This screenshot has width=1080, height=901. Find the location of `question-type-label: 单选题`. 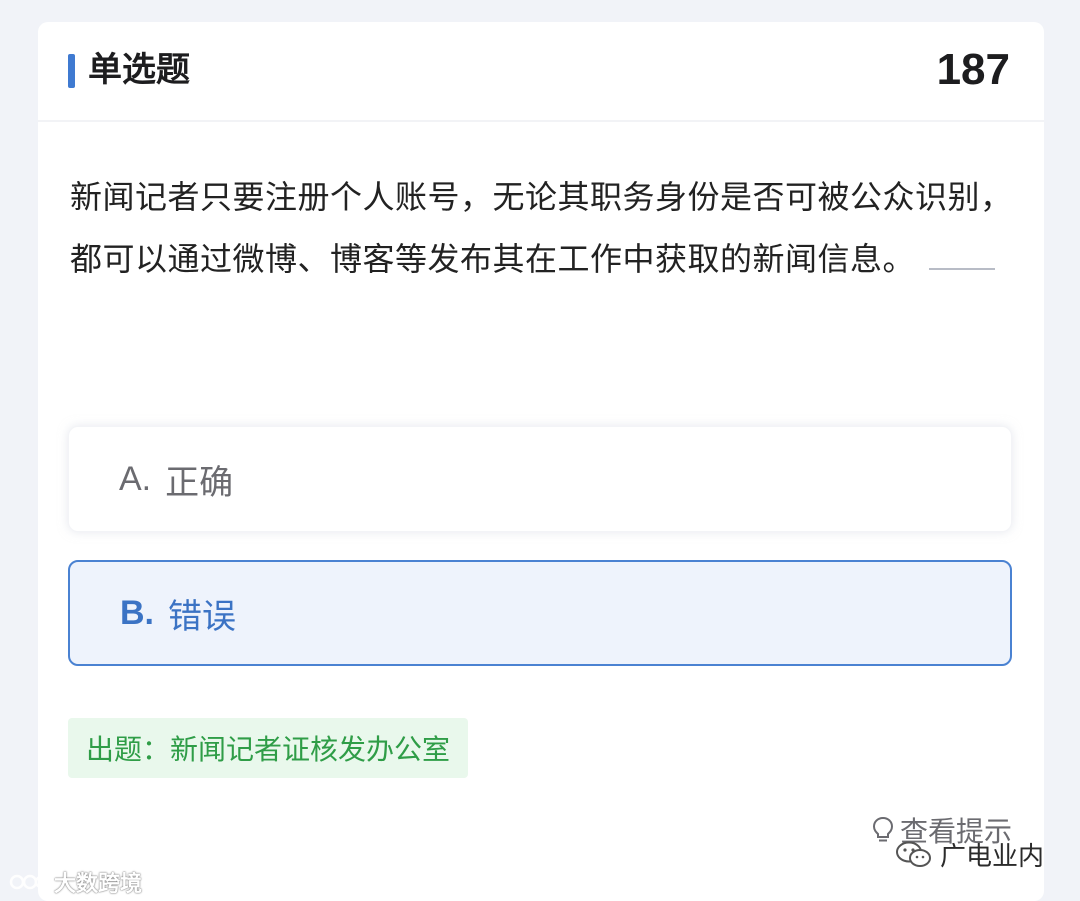

question-type-label: 单选题 is located at coordinates (139, 70).